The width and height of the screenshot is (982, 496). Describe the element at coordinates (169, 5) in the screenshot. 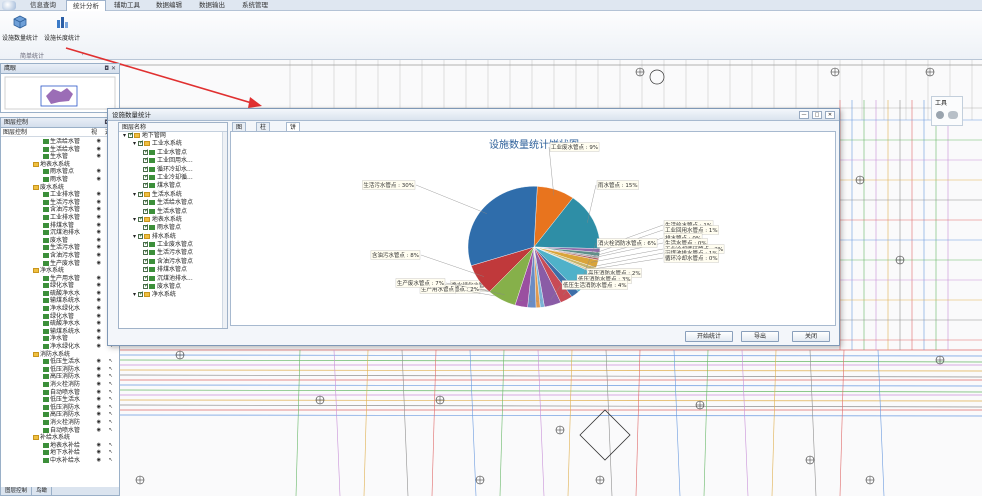

I see `menu-tab-3: 数据编辑` at that location.